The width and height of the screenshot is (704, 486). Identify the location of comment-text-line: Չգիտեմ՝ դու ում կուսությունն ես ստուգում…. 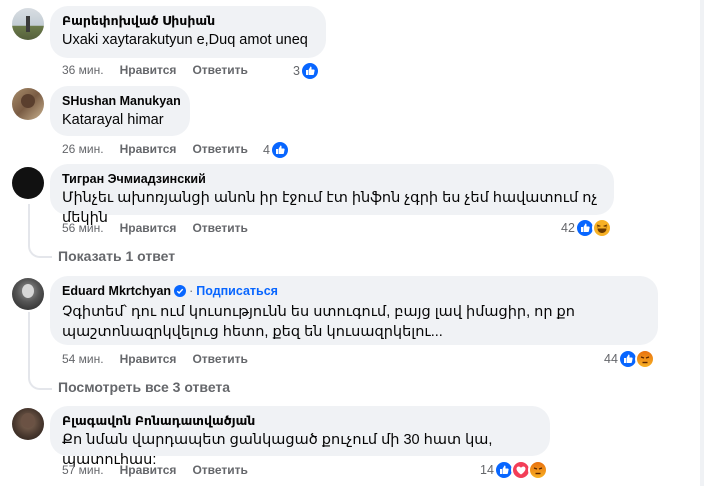
(318, 312).